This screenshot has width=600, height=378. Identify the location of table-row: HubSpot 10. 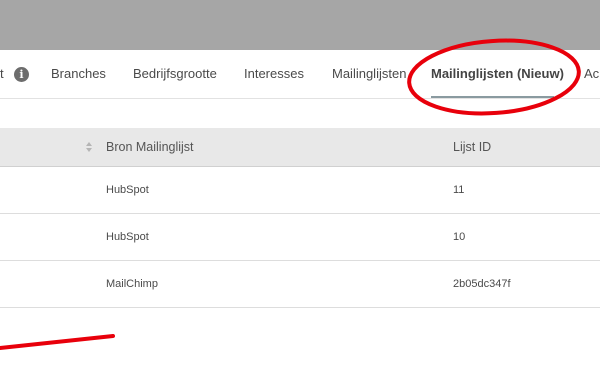
(300, 237).